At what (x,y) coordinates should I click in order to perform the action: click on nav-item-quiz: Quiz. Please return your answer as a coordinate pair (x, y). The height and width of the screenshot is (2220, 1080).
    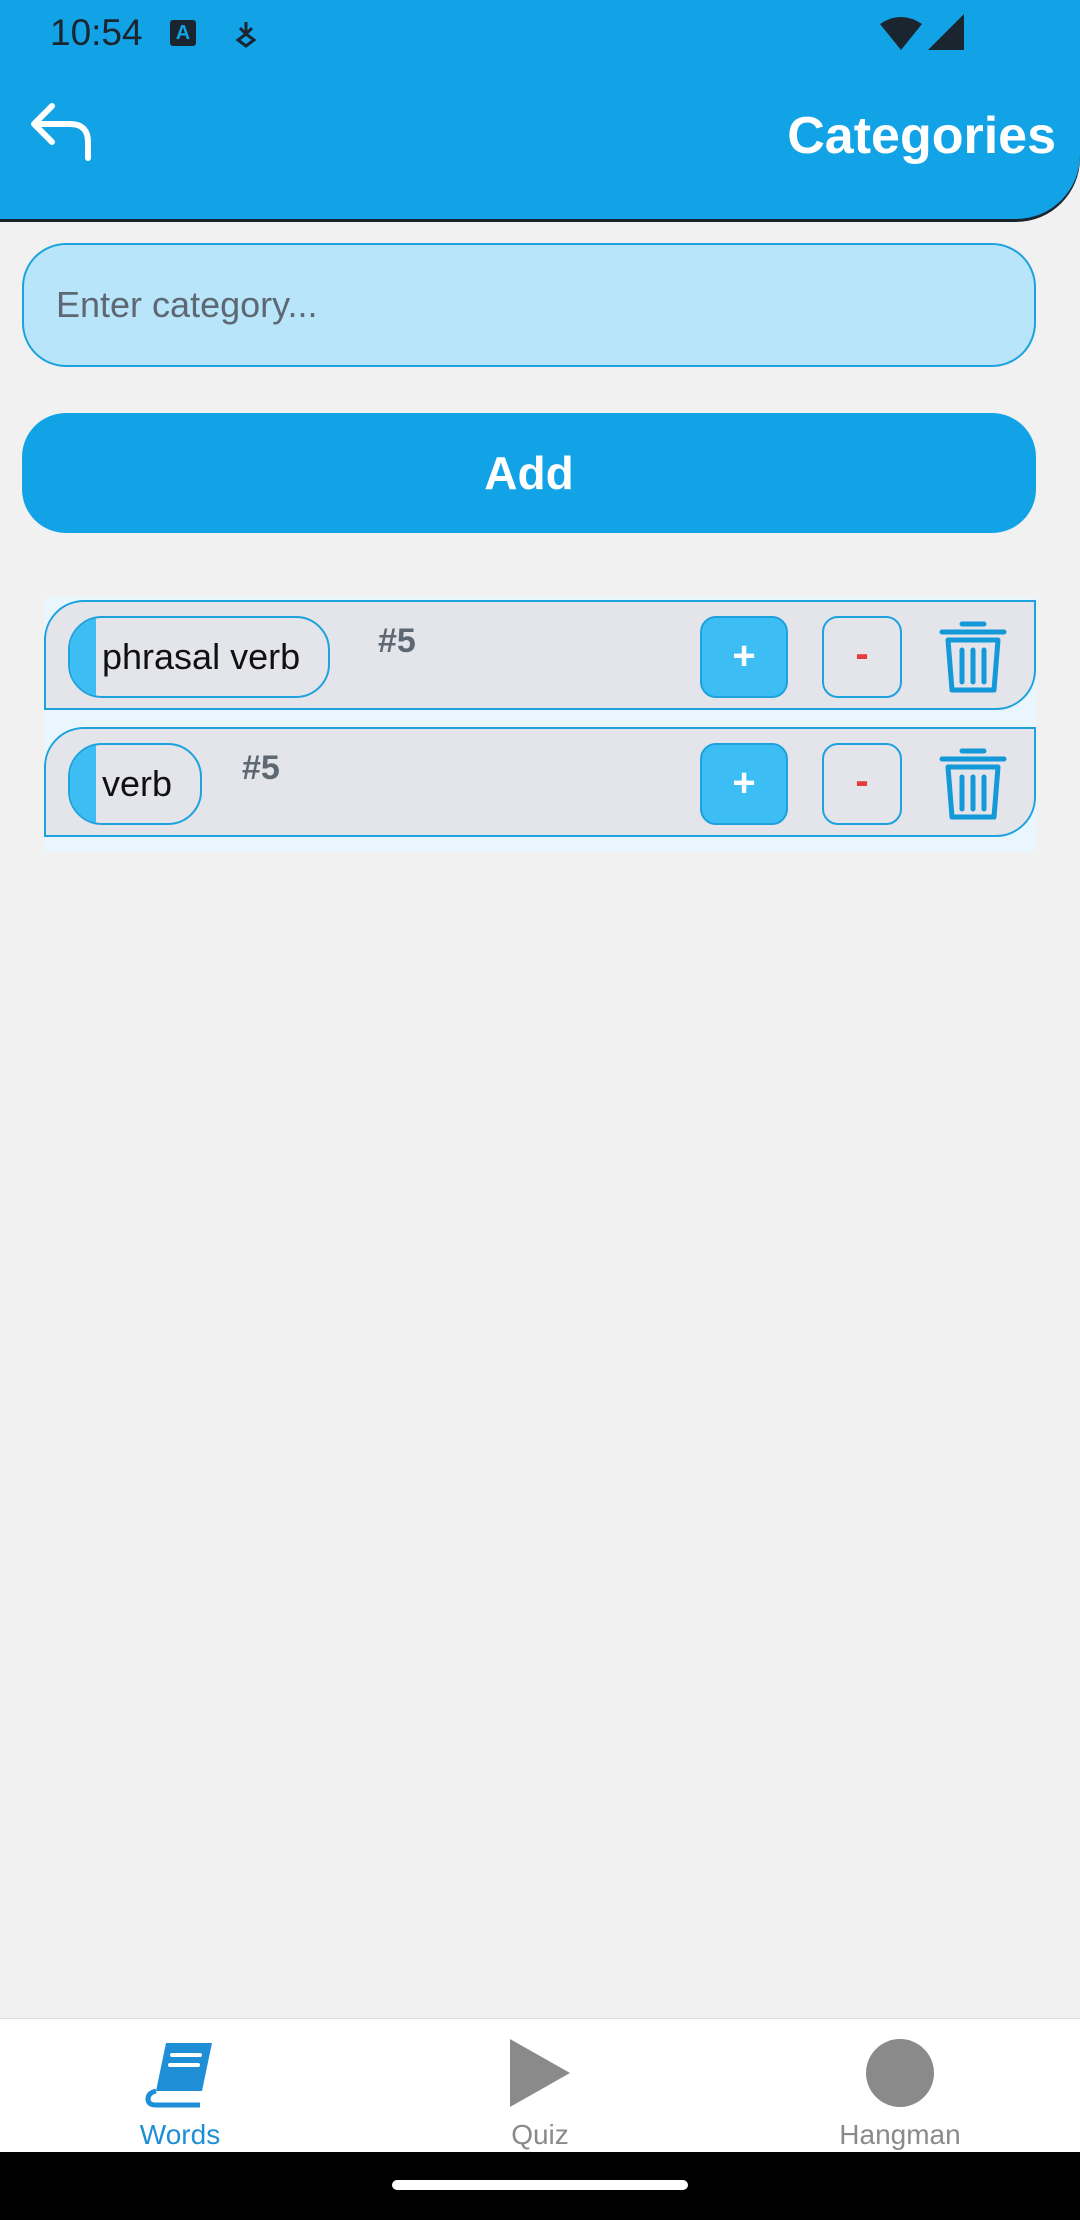
    Looking at the image, I should click on (540, 2086).